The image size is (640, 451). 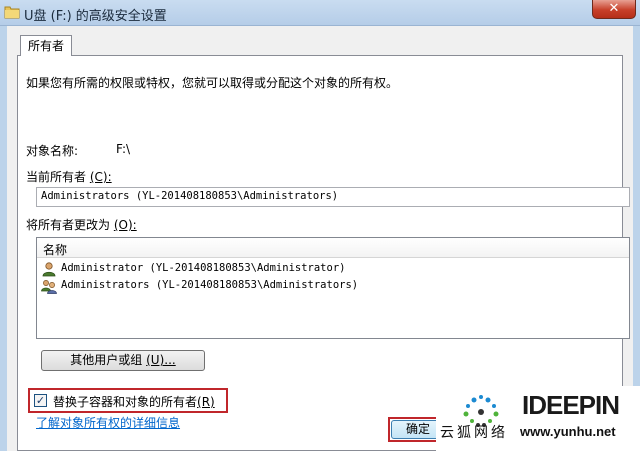 What do you see at coordinates (333, 248) in the screenshot?
I see `list-header: 名称` at bounding box center [333, 248].